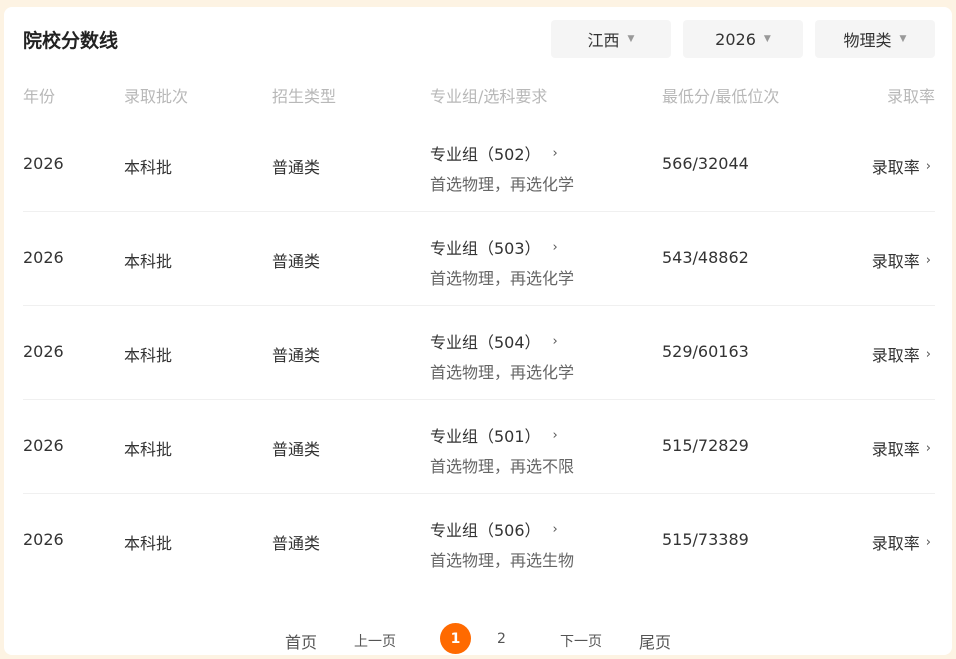 The height and width of the screenshot is (659, 956). I want to click on group-cell: 专业组（502） › 首选物理，再选化学, so click(502, 168).